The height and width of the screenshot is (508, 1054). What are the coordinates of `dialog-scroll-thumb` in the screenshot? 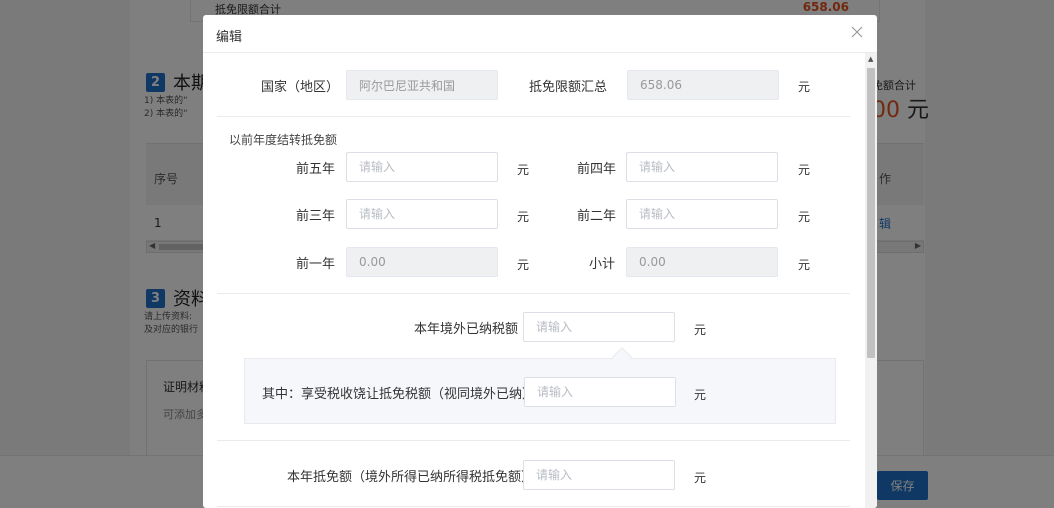 It's located at (871, 213).